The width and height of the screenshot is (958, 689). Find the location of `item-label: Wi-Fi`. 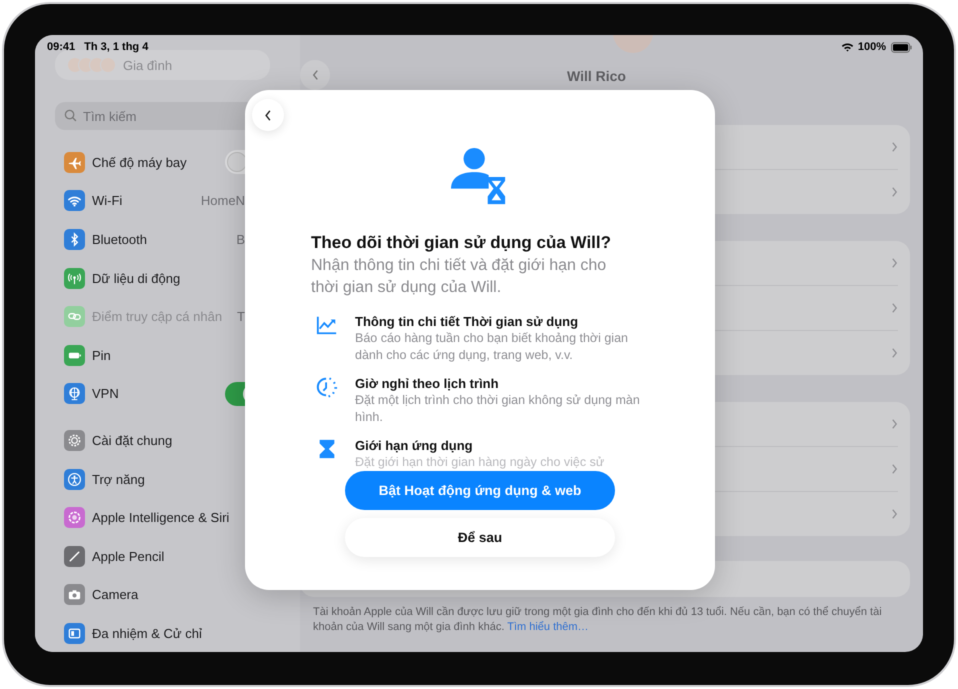

item-label: Wi-Fi is located at coordinates (107, 200).